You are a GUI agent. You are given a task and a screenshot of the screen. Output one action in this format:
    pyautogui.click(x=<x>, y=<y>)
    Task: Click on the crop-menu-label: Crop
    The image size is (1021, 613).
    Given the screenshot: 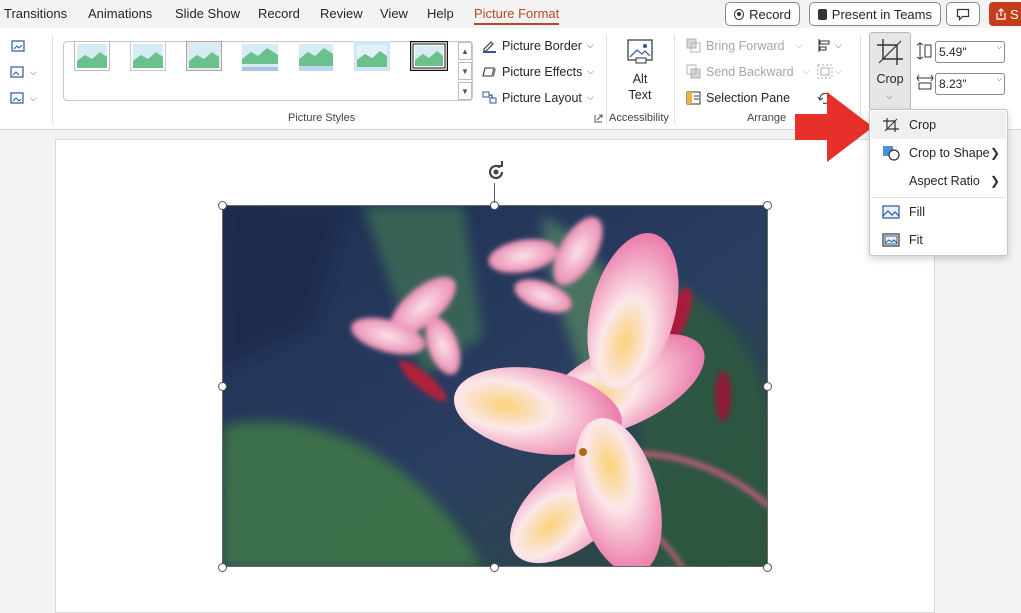 What is the action you would take?
    pyautogui.click(x=923, y=125)
    